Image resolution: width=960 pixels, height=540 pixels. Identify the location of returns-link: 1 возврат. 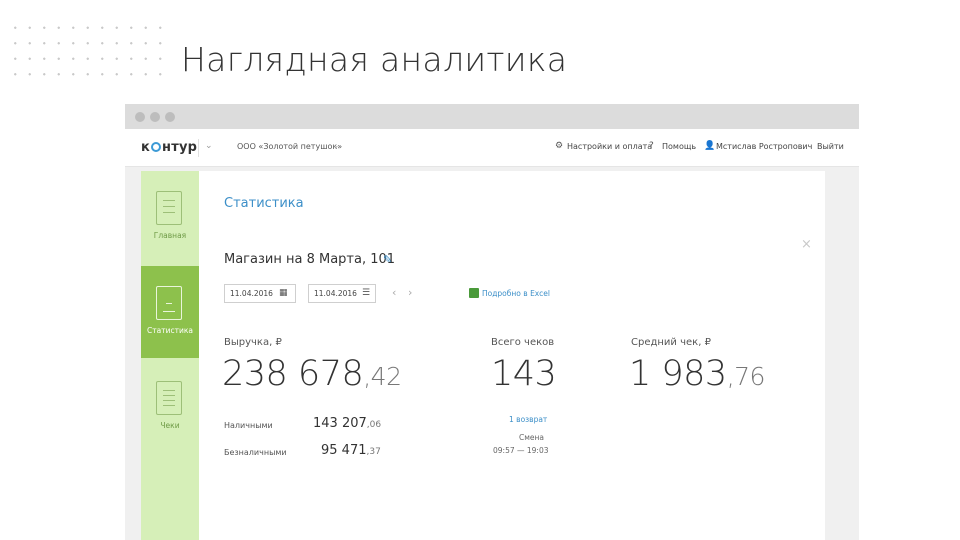
(528, 419).